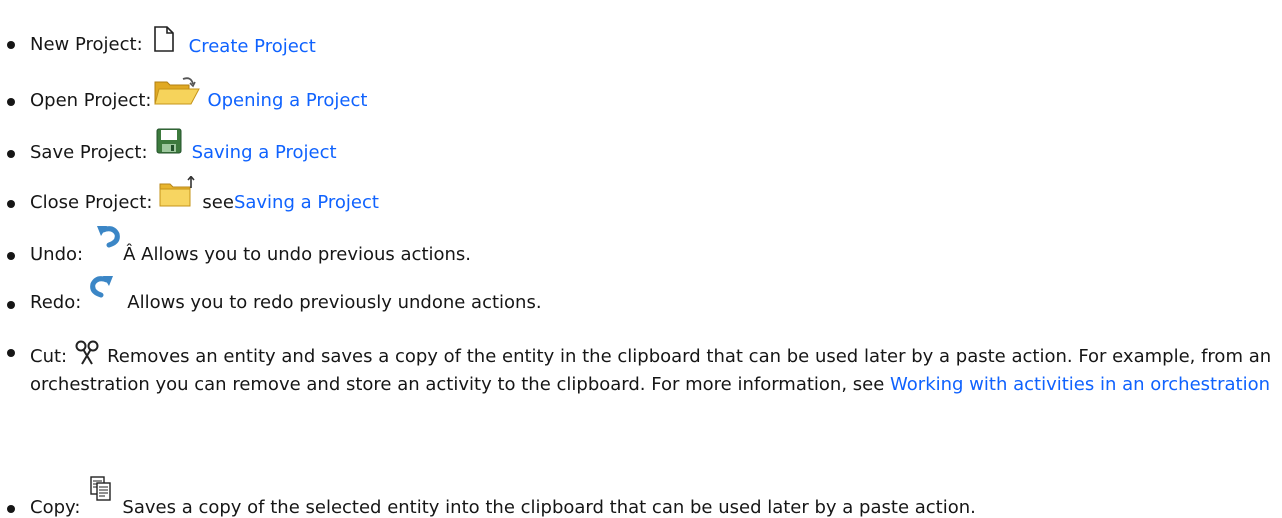 The width and height of the screenshot is (1282, 518). I want to click on item-label: New Project:, so click(86, 44).